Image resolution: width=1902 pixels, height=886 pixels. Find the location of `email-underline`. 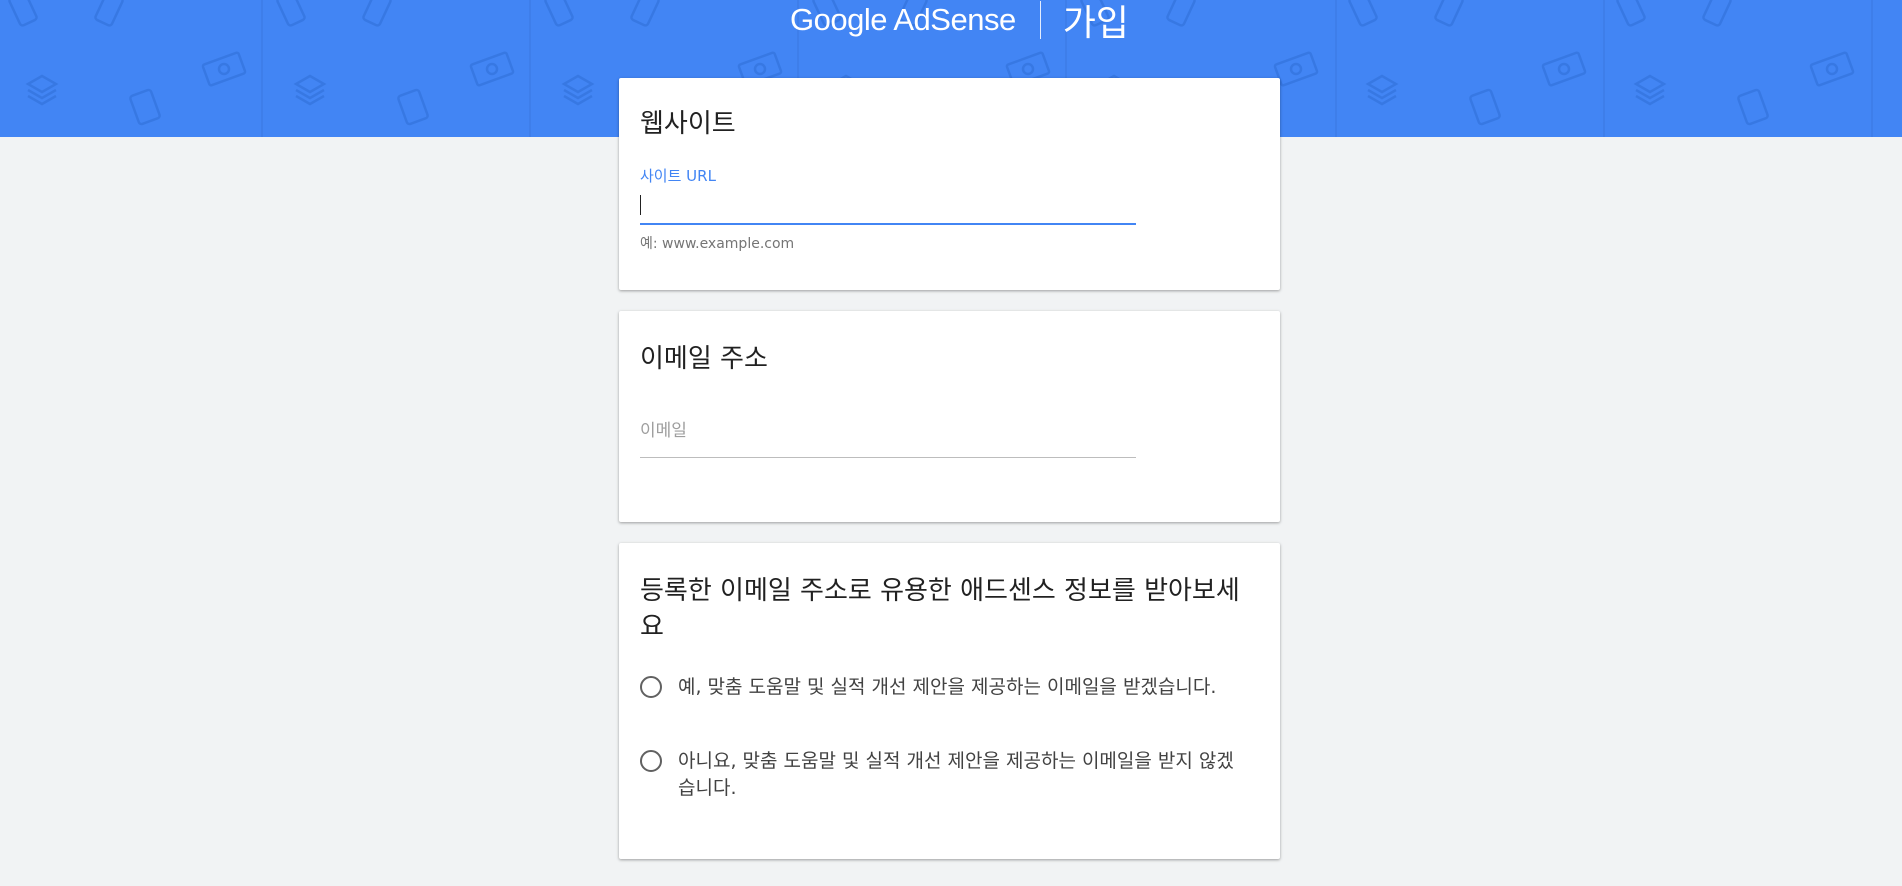

email-underline is located at coordinates (888, 457).